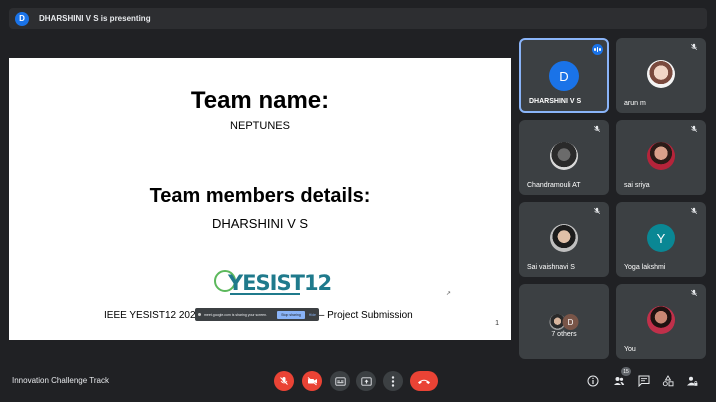  Describe the element at coordinates (260, 100) in the screenshot. I see `slide-title-team-name: Team name:` at that location.